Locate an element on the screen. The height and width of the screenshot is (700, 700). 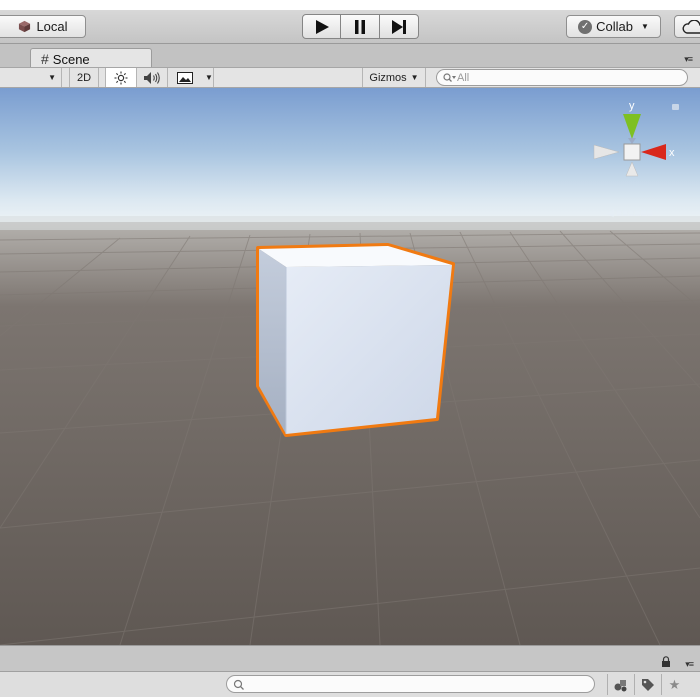
panel-menu-icon: ▾≡ is located at coordinates (689, 664).